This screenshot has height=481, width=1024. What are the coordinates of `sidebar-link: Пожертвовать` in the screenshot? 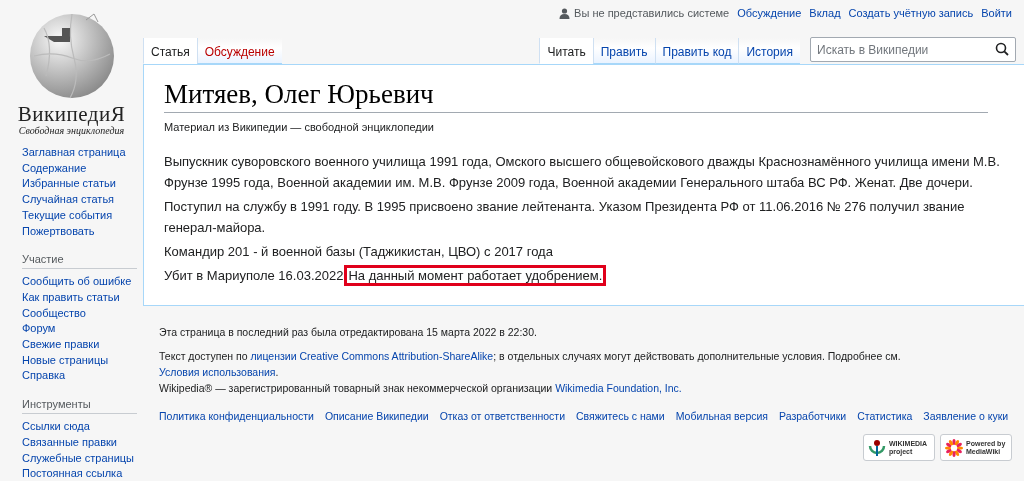 It's located at (78, 231).